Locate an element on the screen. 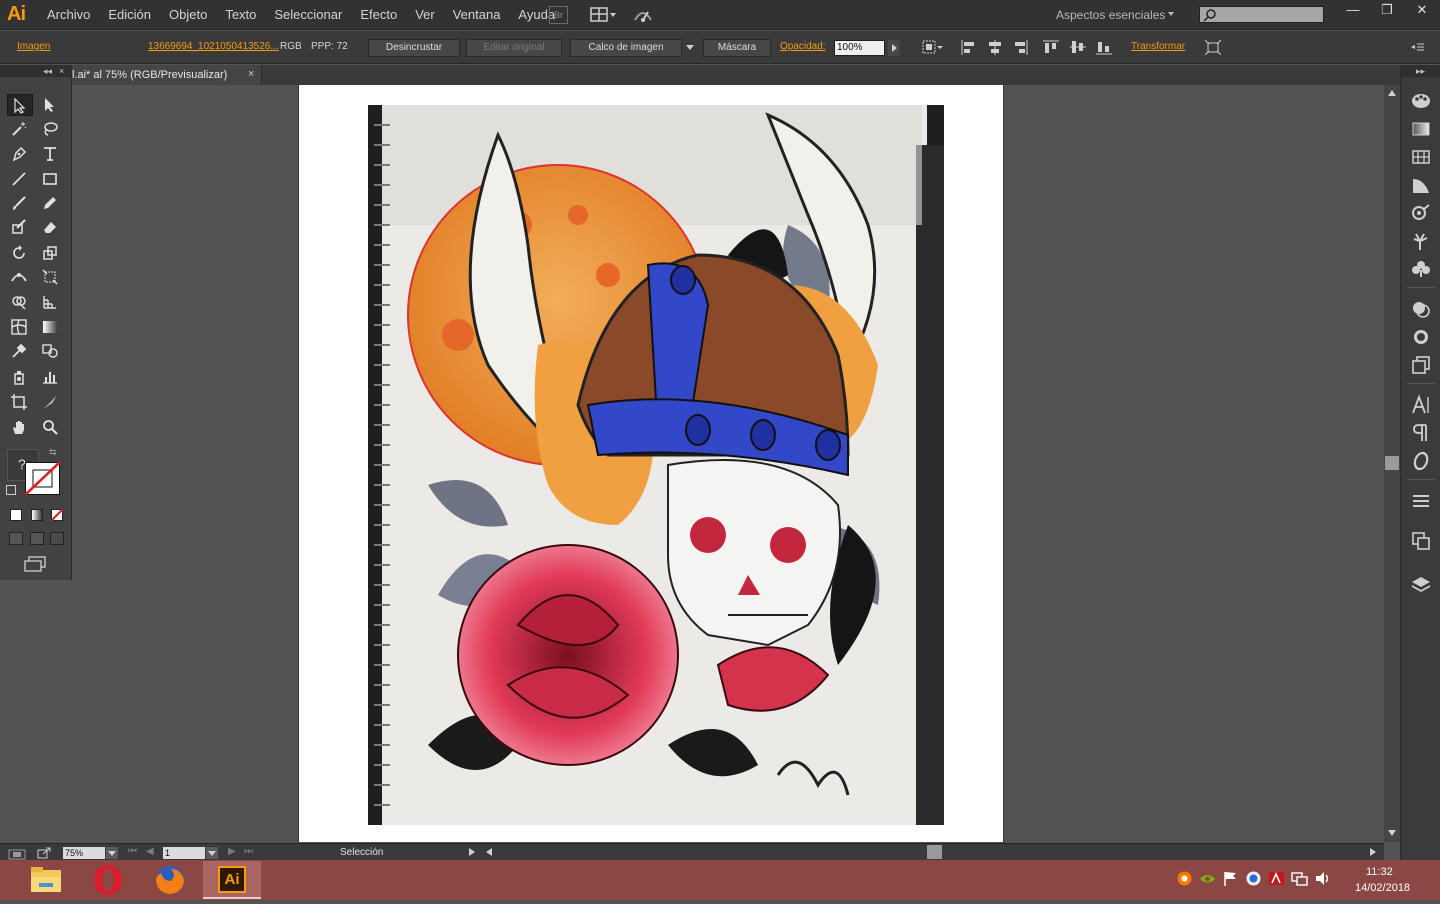 Image resolution: width=1440 pixels, height=904 pixels. adobe-creative-cloud-icon is located at coordinates (1276, 878).